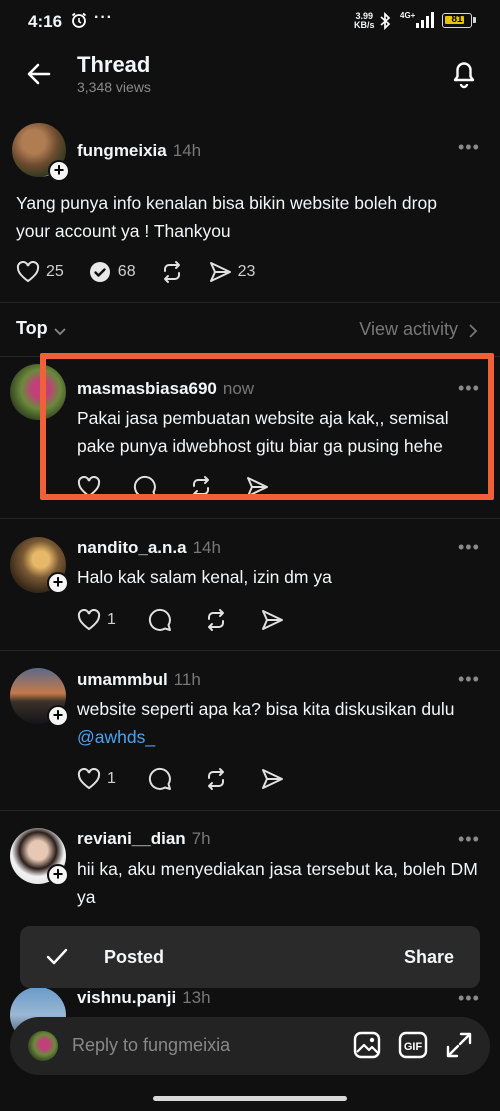 The width and height of the screenshot is (500, 1111). I want to click on thread-header: Thread 3,348 views, so click(250, 74).